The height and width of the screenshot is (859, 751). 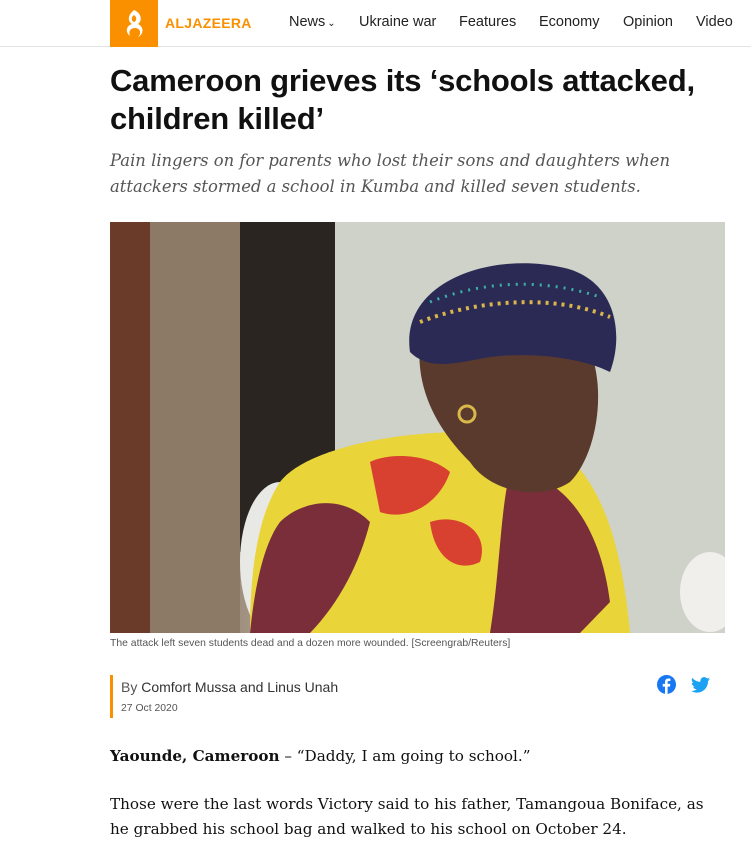 What do you see at coordinates (714, 22) in the screenshot?
I see `nav-video: Video` at bounding box center [714, 22].